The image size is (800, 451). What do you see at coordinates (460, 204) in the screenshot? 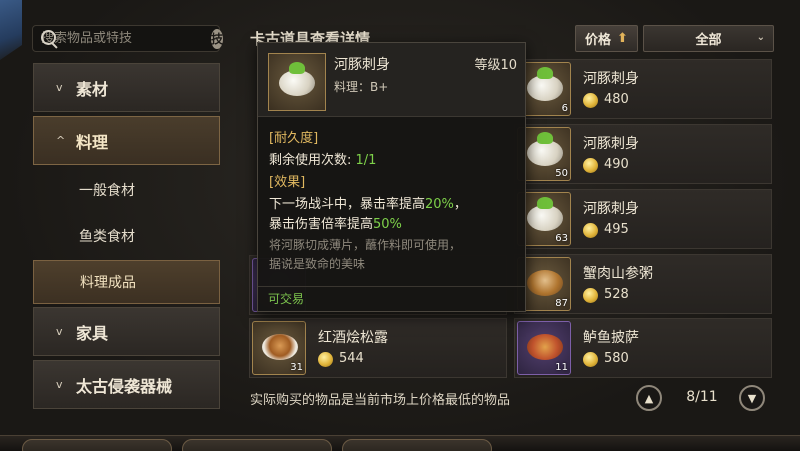
I see `effect-text: ，` at bounding box center [460, 204].